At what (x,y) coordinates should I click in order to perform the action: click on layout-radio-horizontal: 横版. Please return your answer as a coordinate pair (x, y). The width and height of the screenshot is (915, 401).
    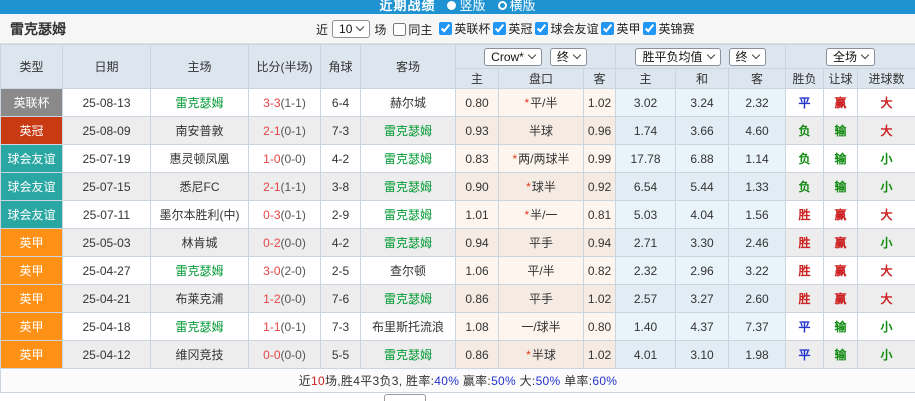
    Looking at the image, I should click on (516, 7).